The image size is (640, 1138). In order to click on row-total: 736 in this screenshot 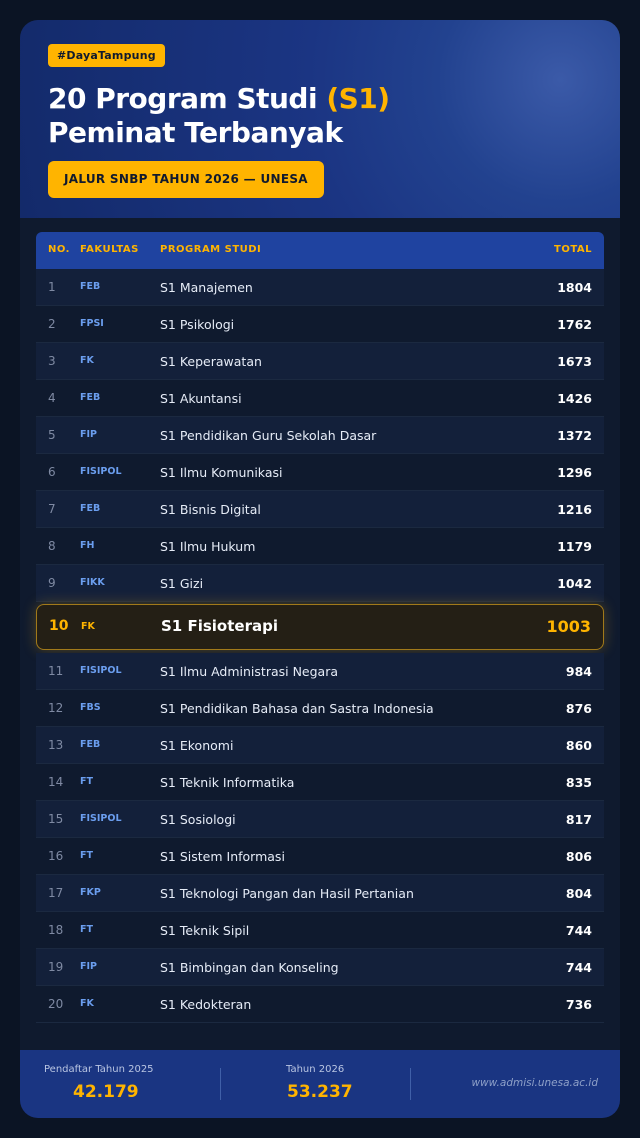, I will do `click(578, 1004)`.